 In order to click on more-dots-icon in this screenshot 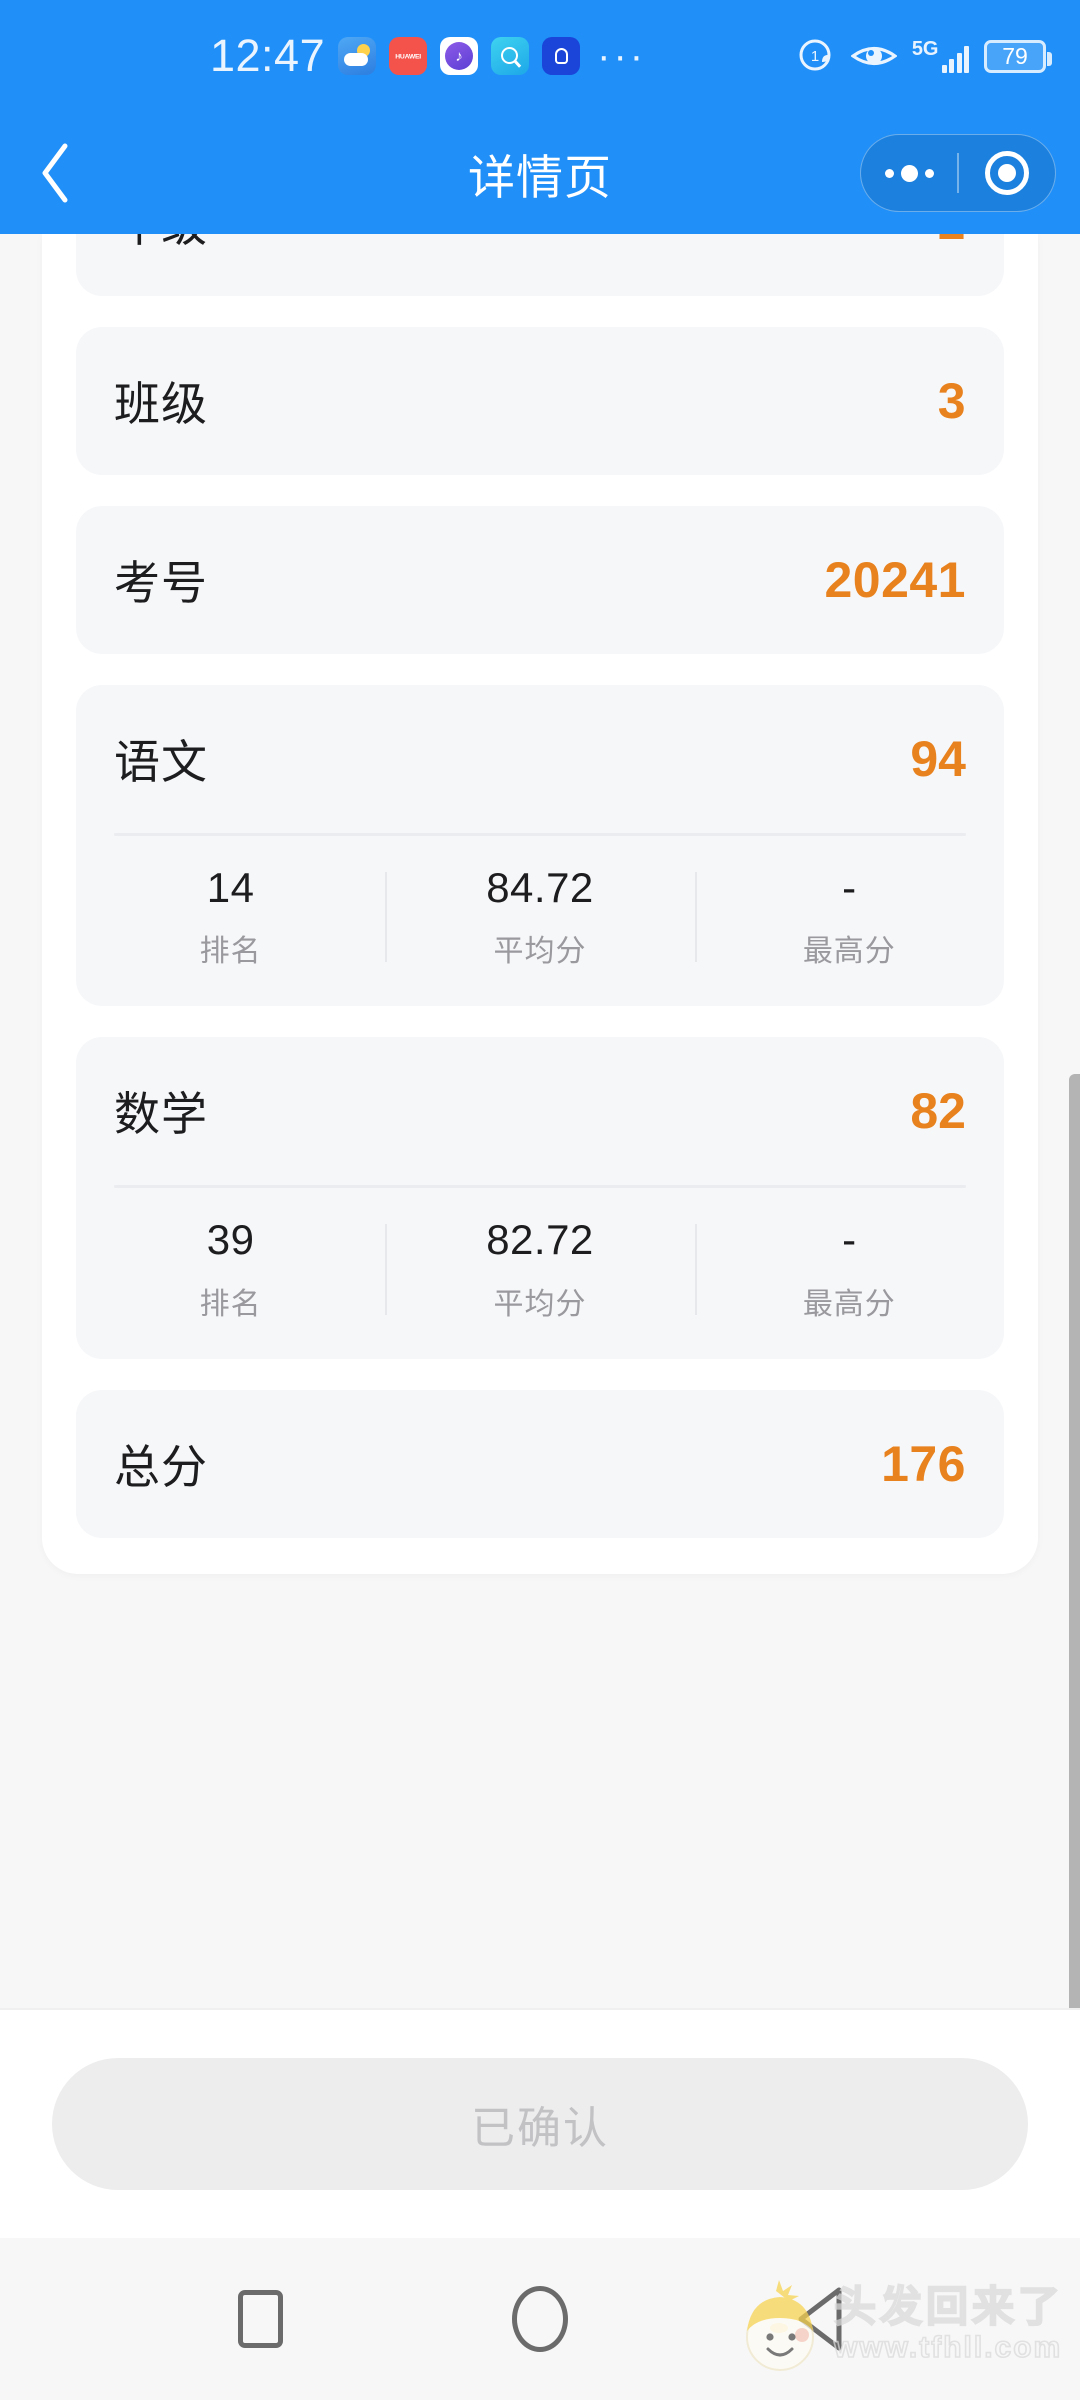, I will do `click(909, 173)`.